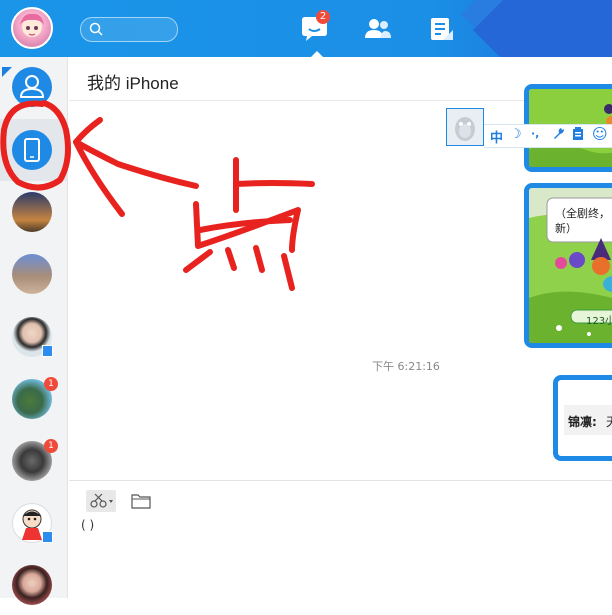 Image resolution: width=612 pixels, height=615 pixels. What do you see at coordinates (600, 134) in the screenshot?
I see `smile-icon: ☺` at bounding box center [600, 134].